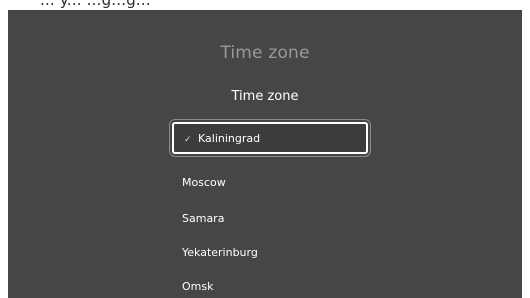  Describe the element at coordinates (269, 286) in the screenshot. I see `timezone-option-omsk: Omsk` at that location.